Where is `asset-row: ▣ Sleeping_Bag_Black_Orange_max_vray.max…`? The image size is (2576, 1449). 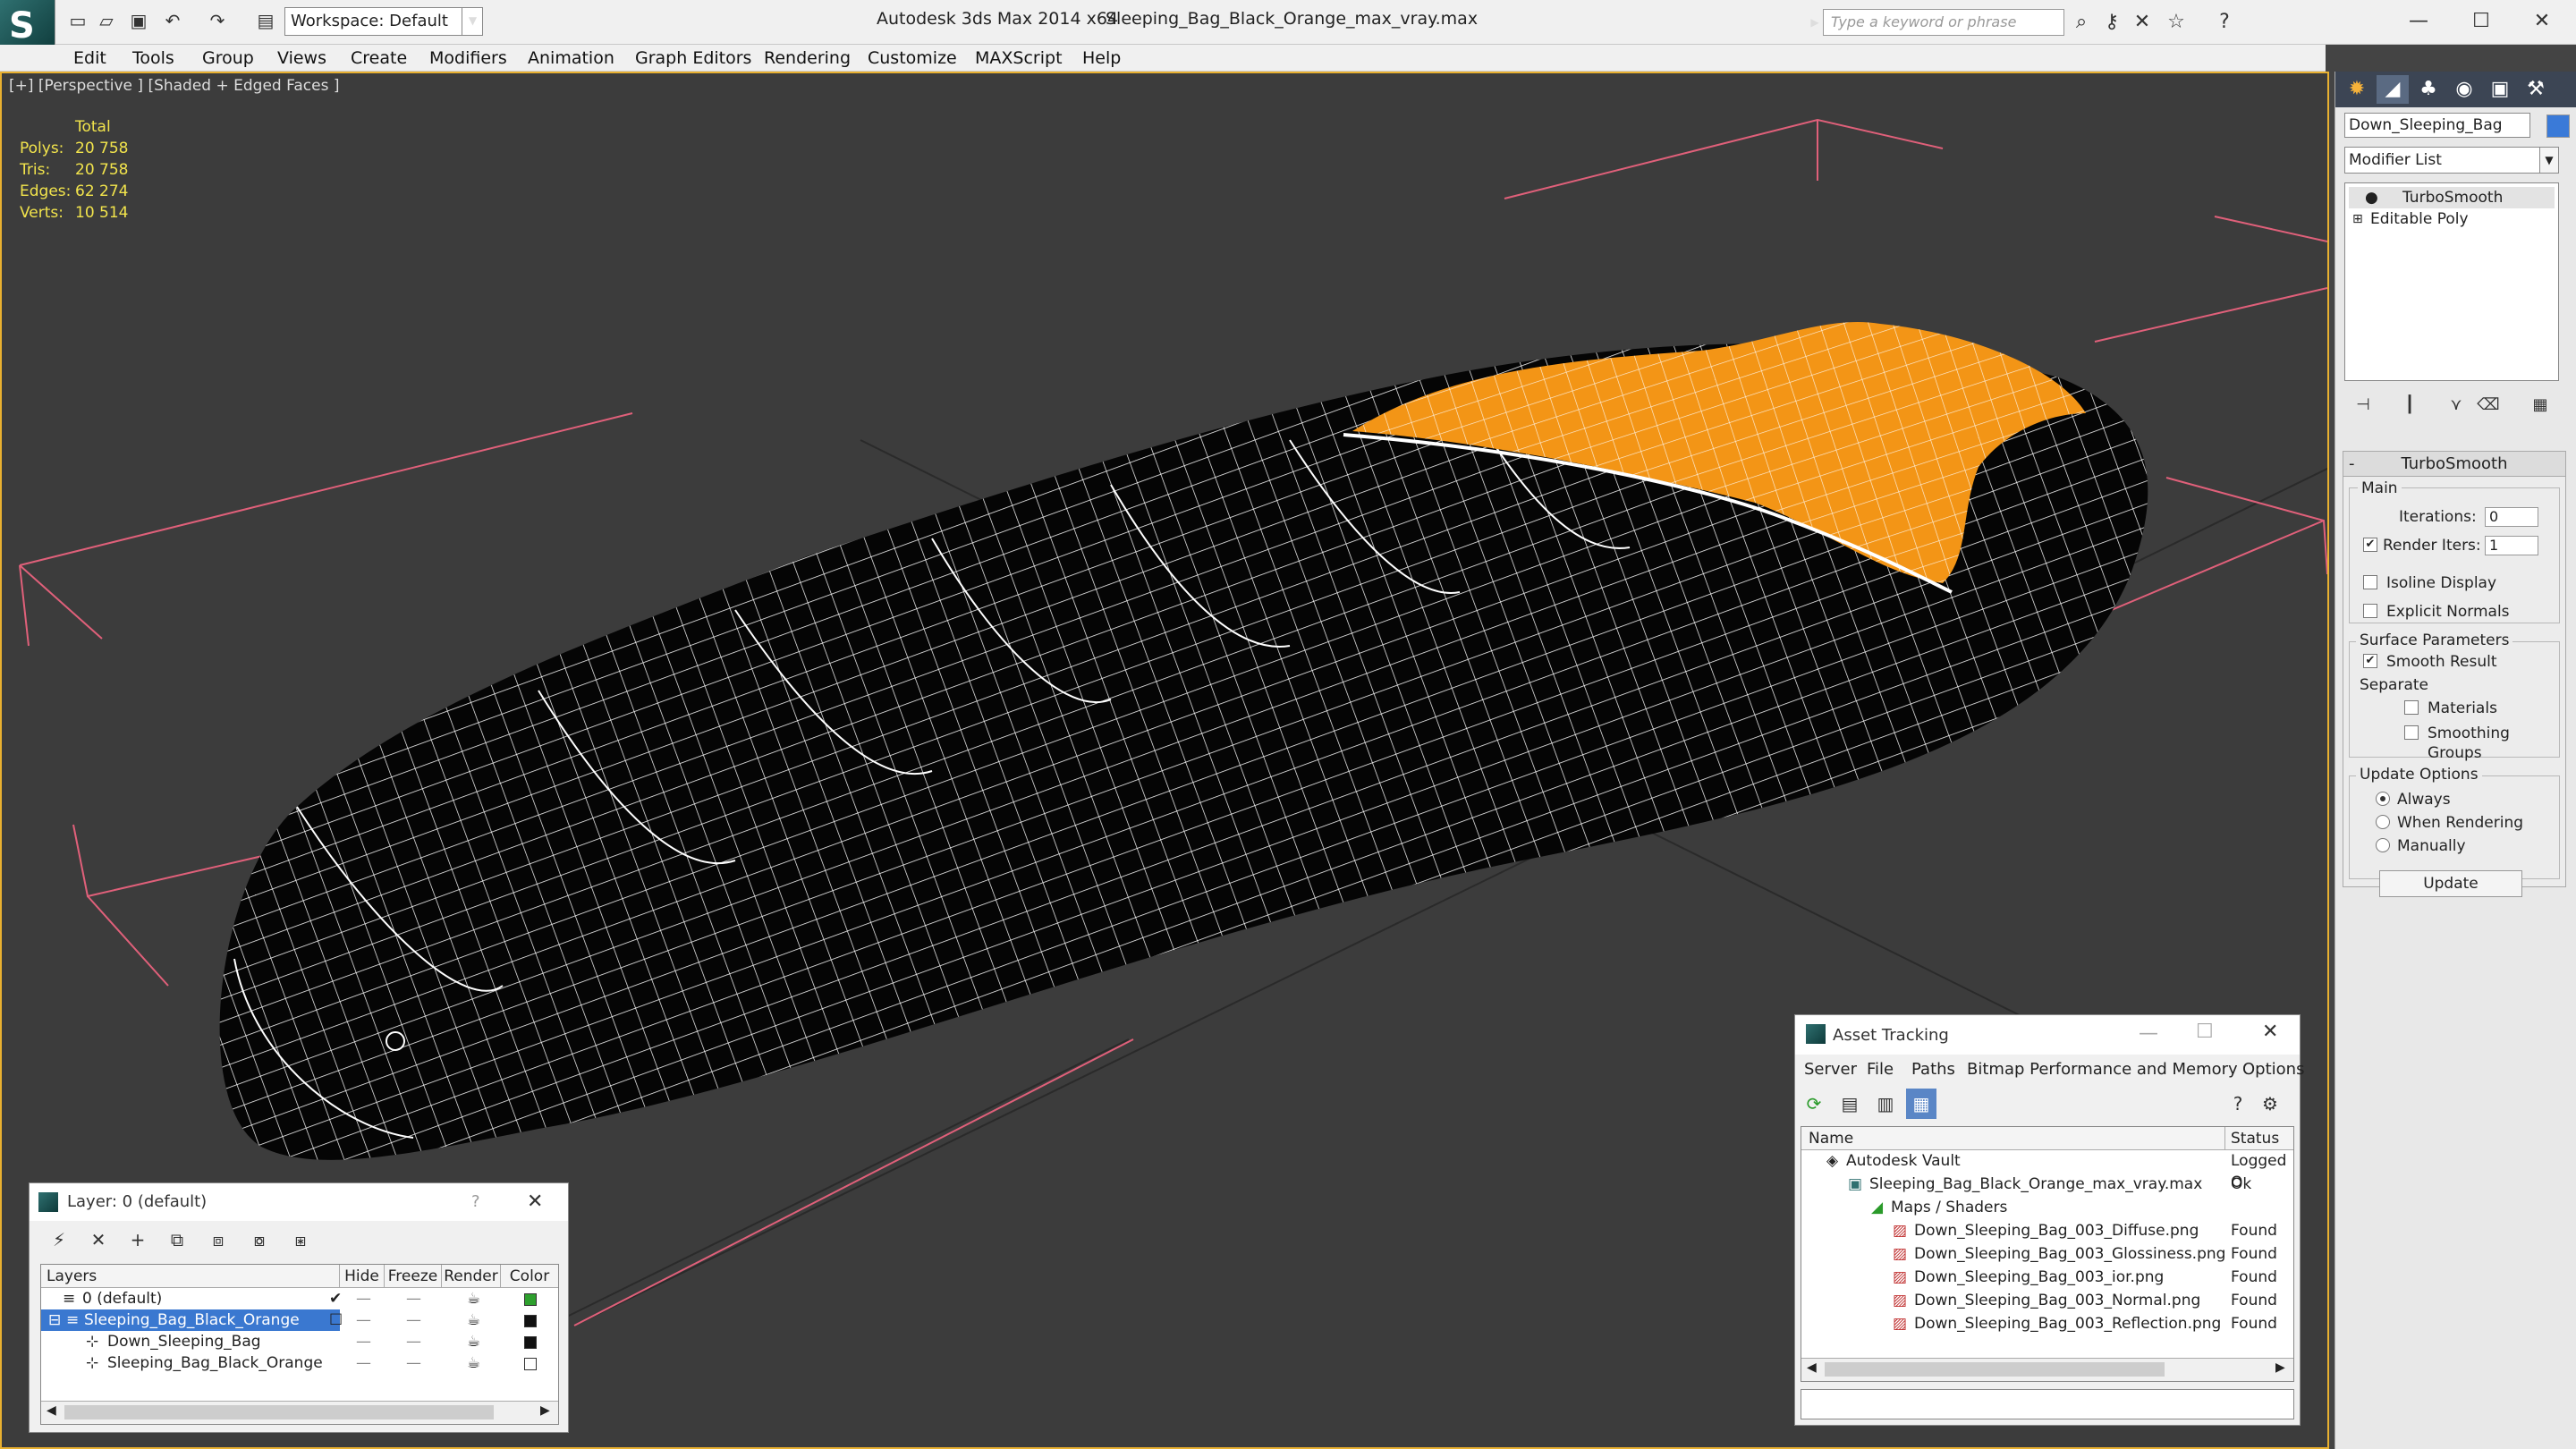 asset-row: ▣ Sleeping_Bag_Black_Orange_max_vray.max… is located at coordinates (2047, 1184).